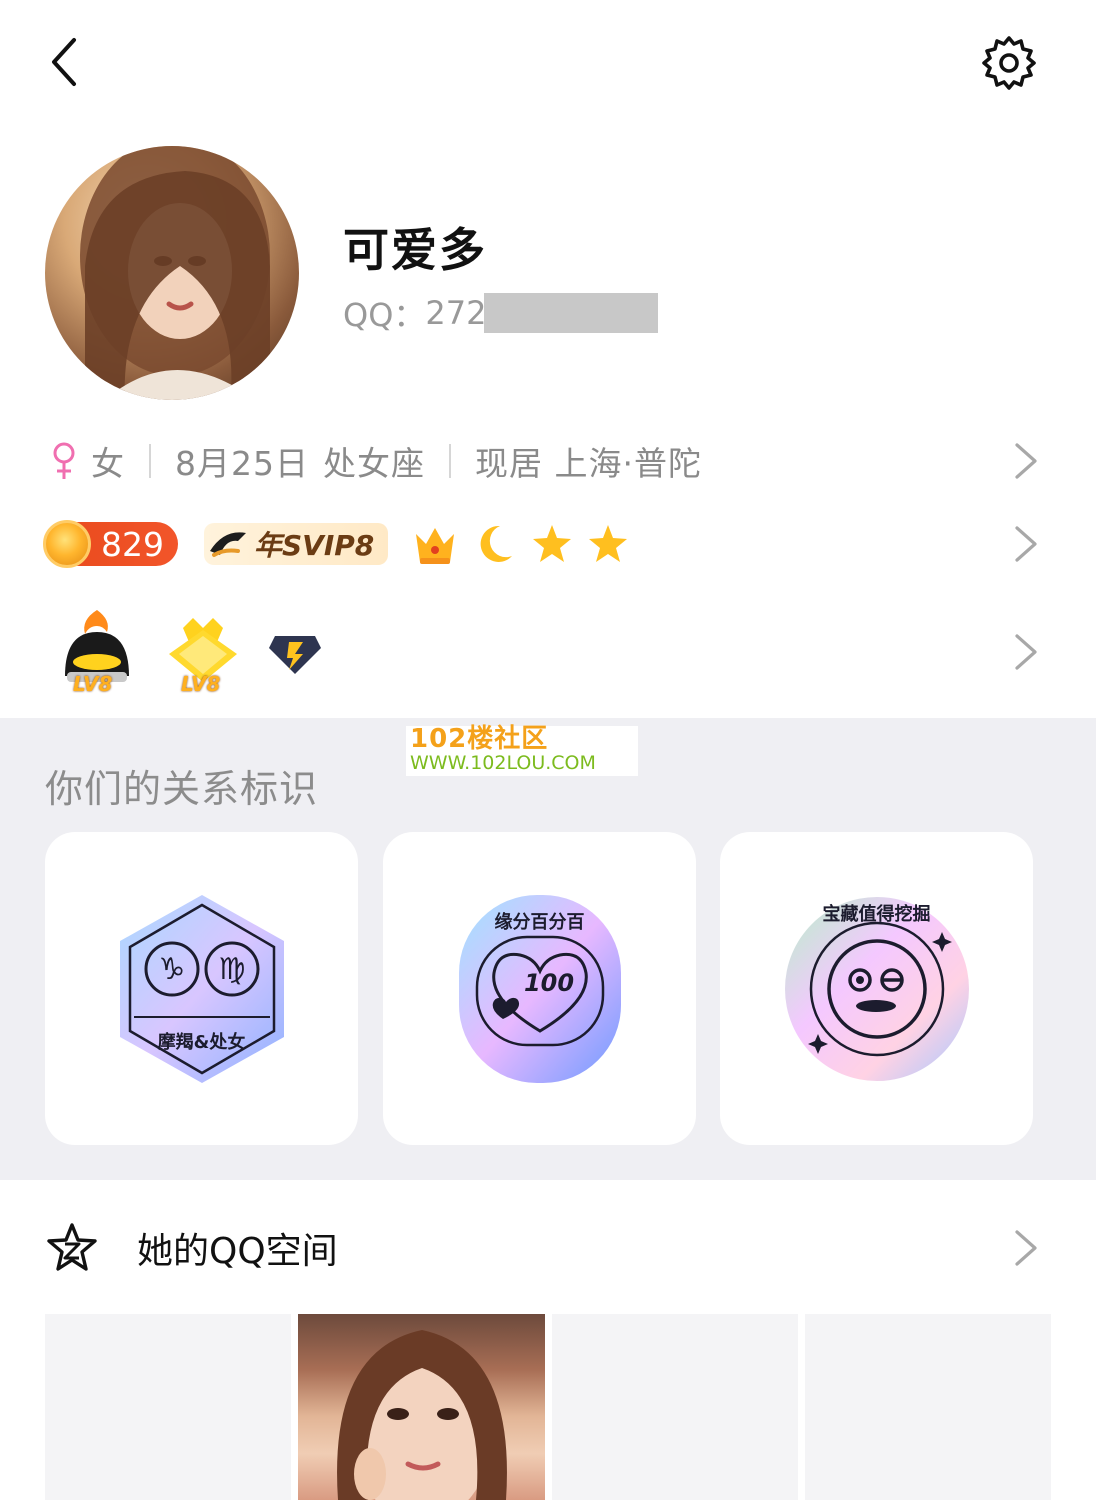 The width and height of the screenshot is (1096, 1500). I want to click on coin-badge: 829, so click(110, 544).